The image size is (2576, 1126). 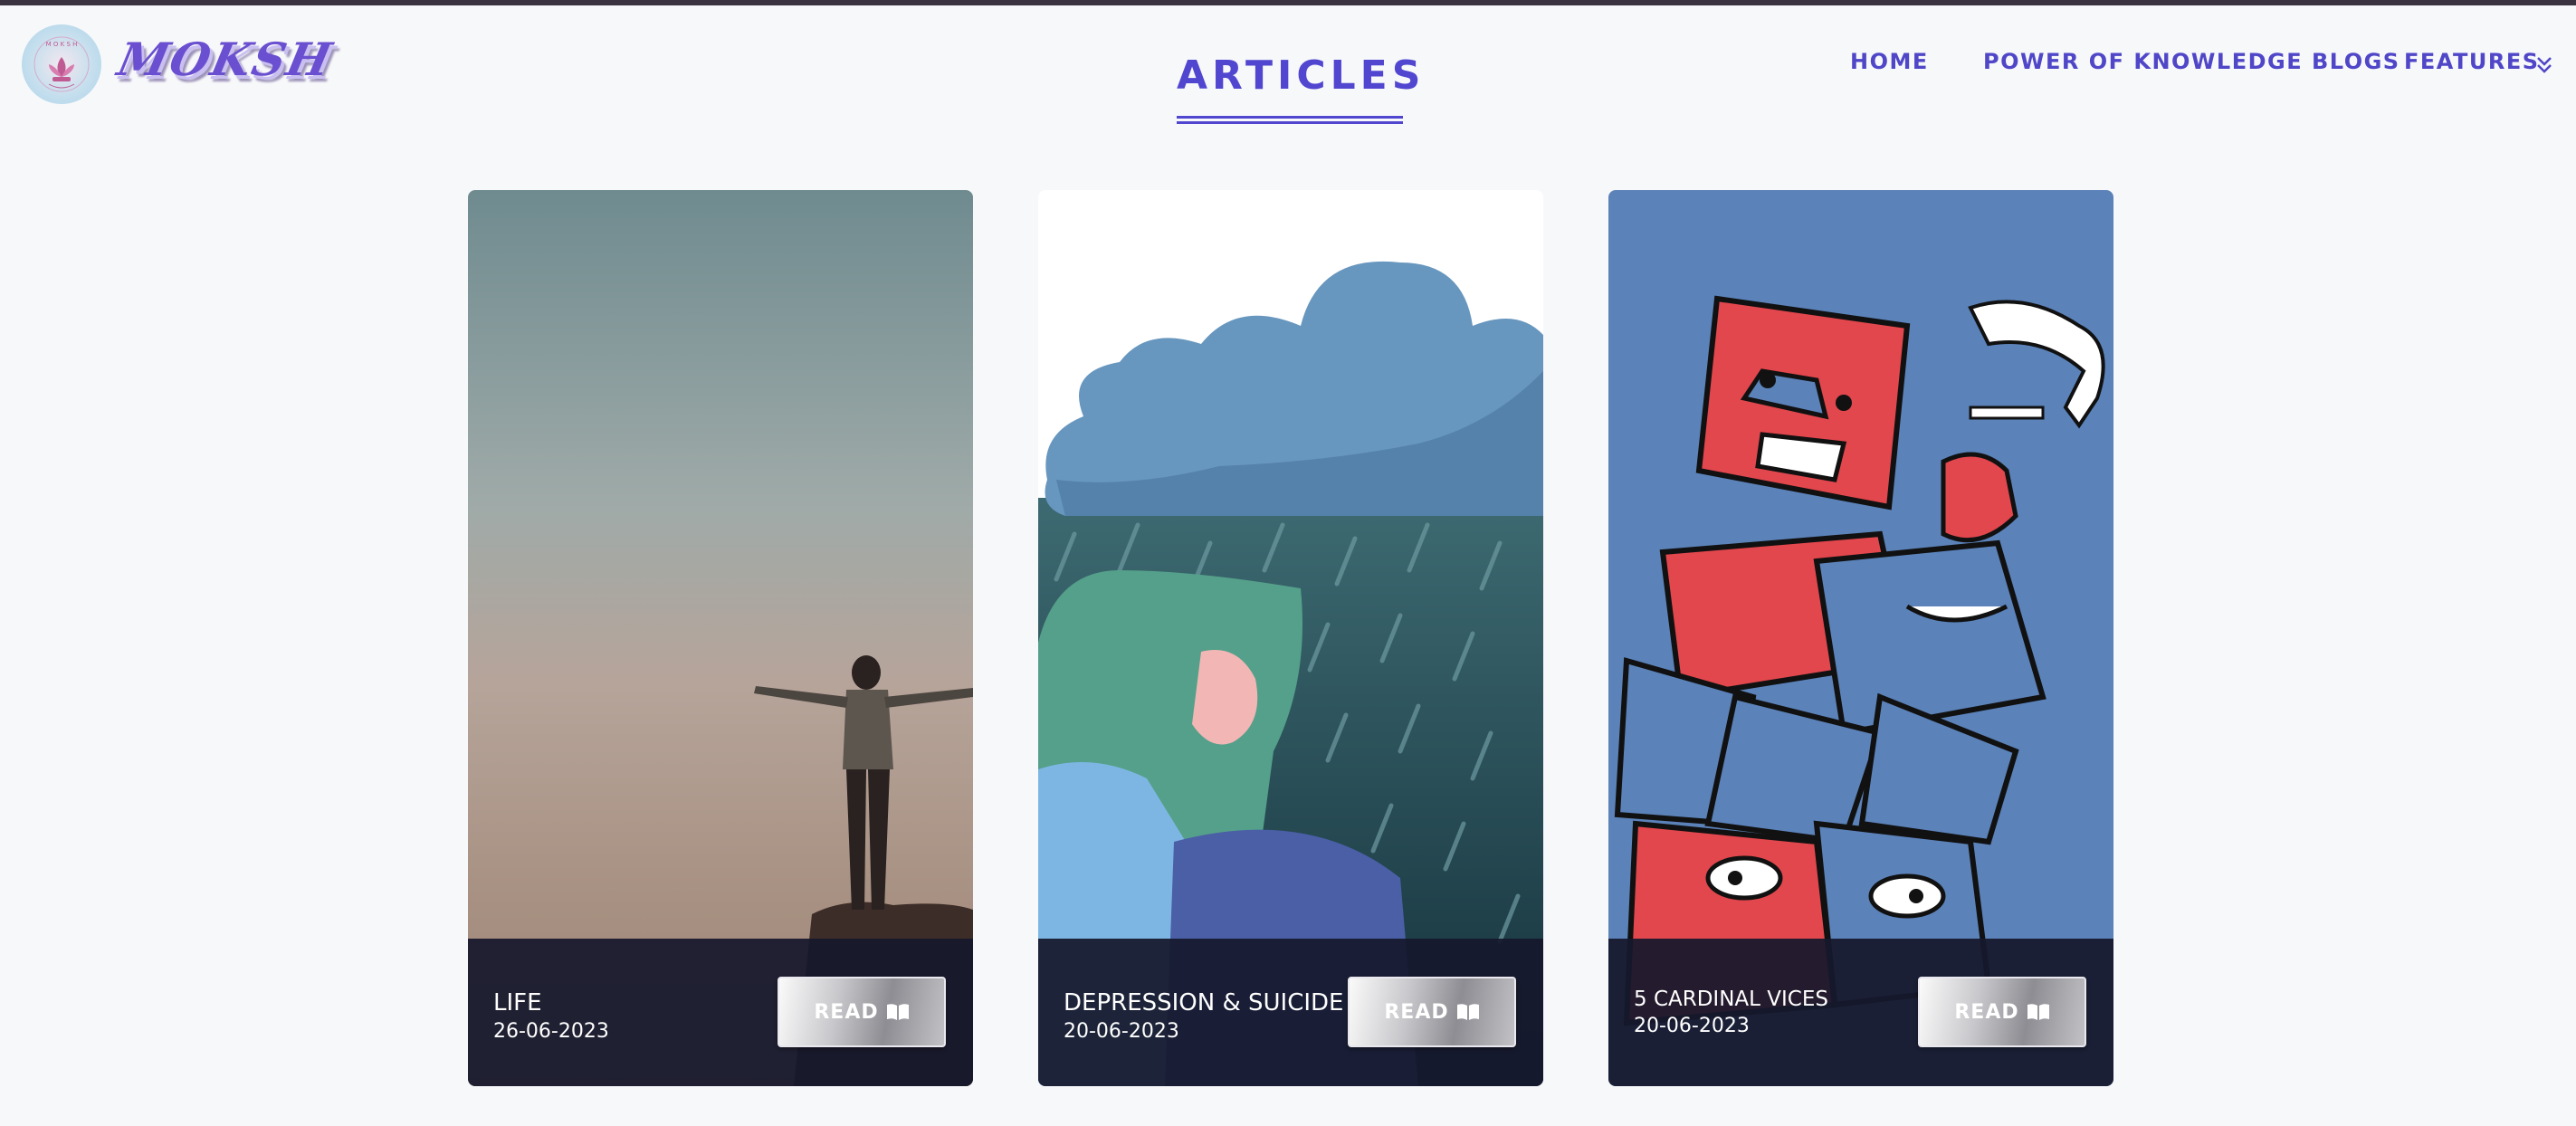 What do you see at coordinates (720, 1012) in the screenshot?
I see `card-footer: LIFE 26-06-2023 READ` at bounding box center [720, 1012].